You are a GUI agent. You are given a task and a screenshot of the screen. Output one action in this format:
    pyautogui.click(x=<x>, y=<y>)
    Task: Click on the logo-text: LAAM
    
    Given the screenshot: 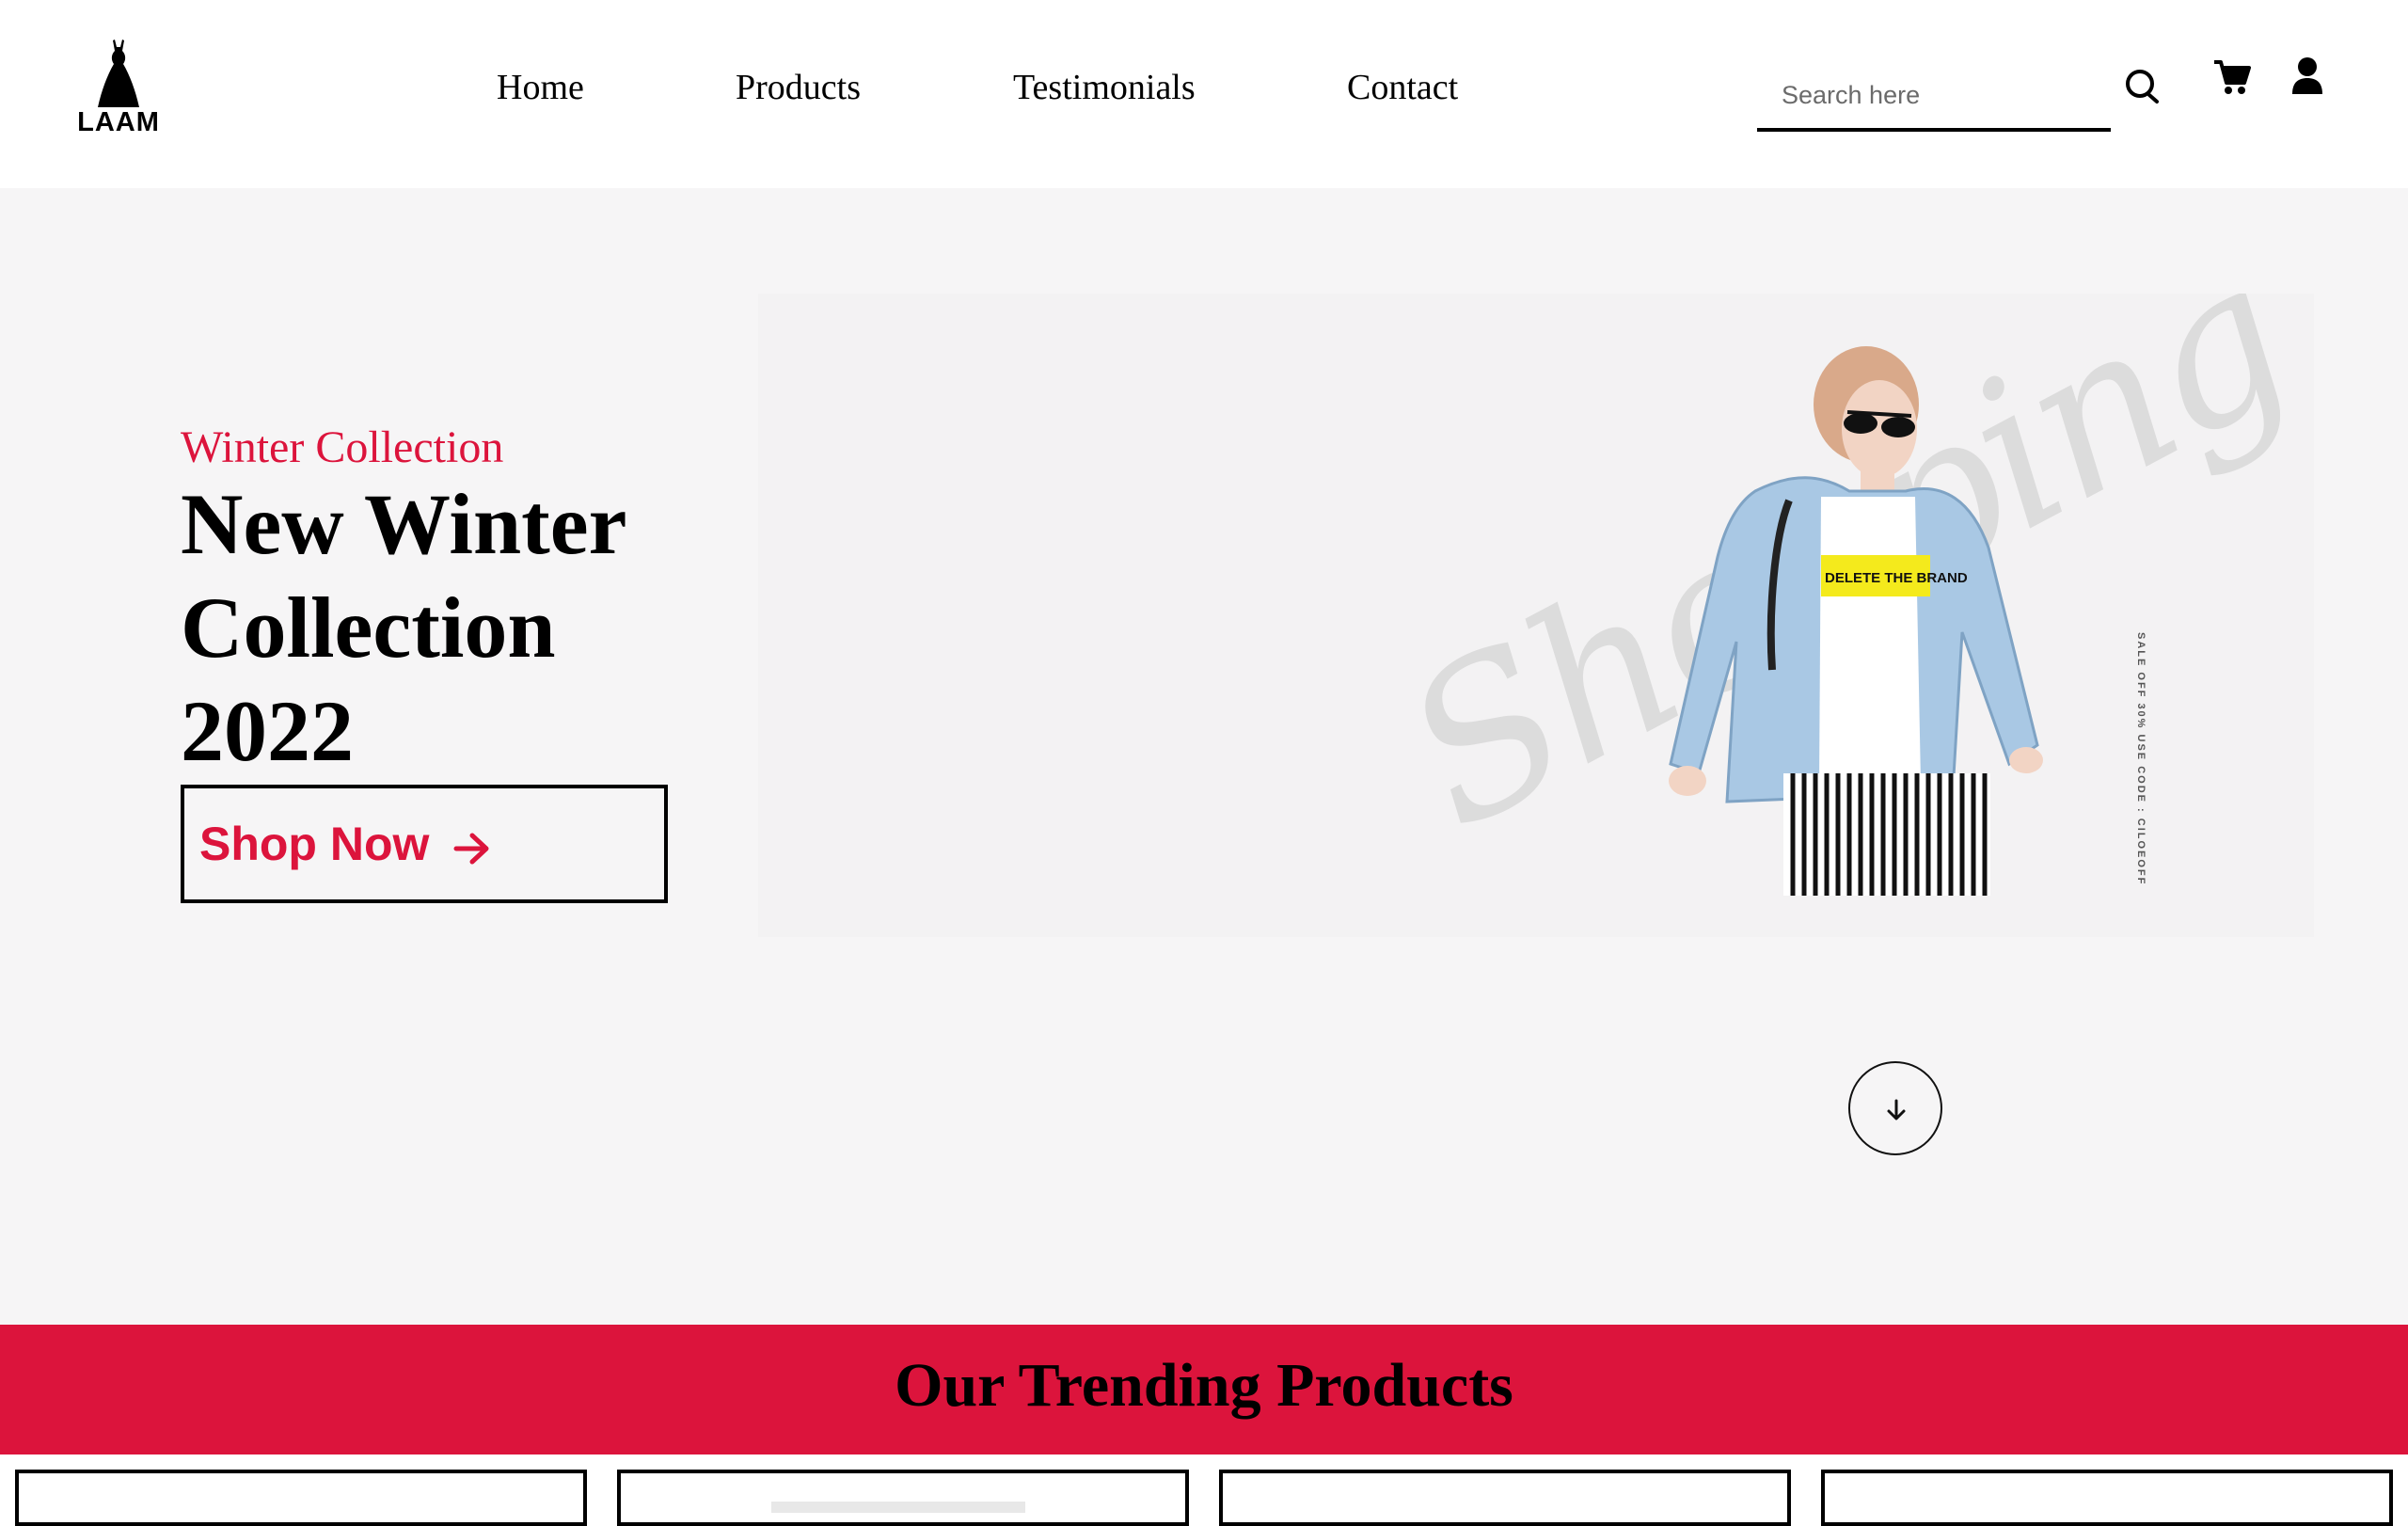 What is the action you would take?
    pyautogui.click(x=119, y=122)
    